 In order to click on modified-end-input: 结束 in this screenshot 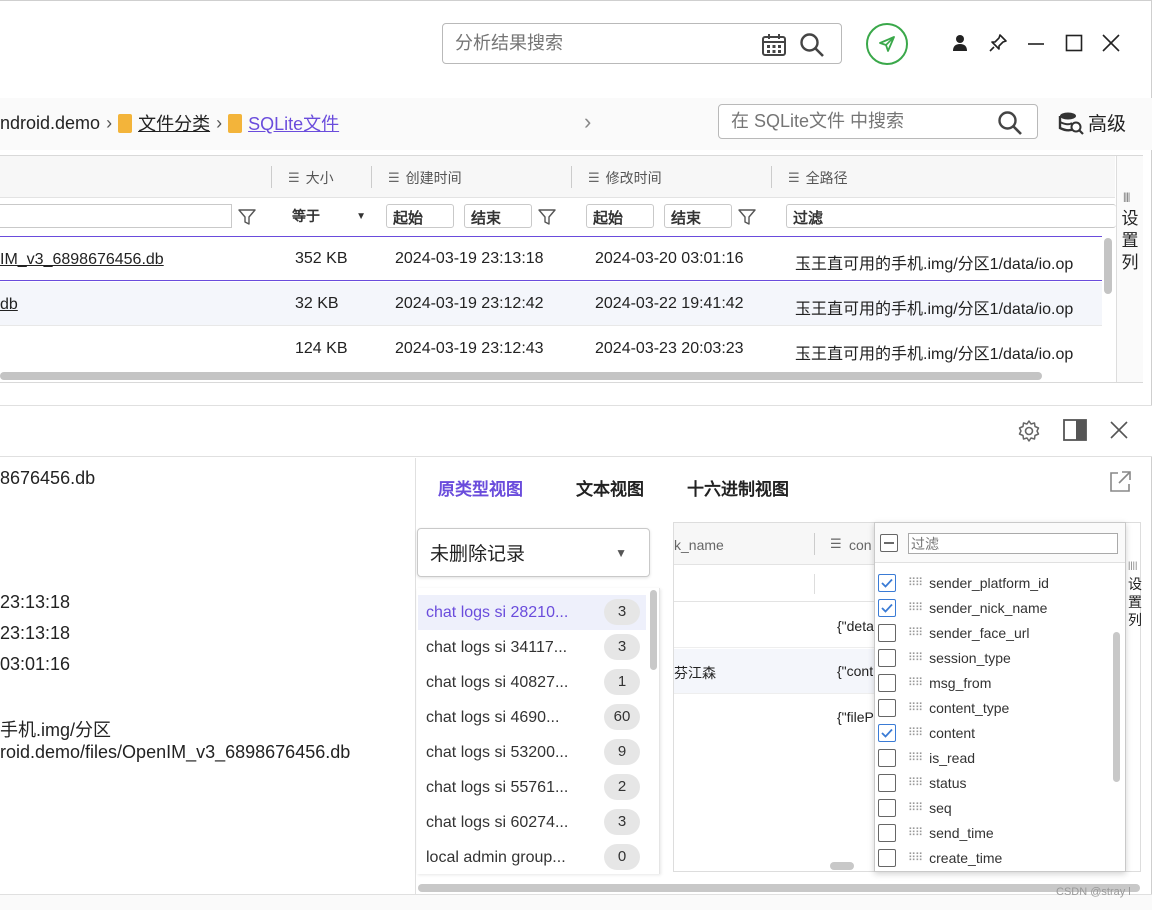, I will do `click(698, 216)`.